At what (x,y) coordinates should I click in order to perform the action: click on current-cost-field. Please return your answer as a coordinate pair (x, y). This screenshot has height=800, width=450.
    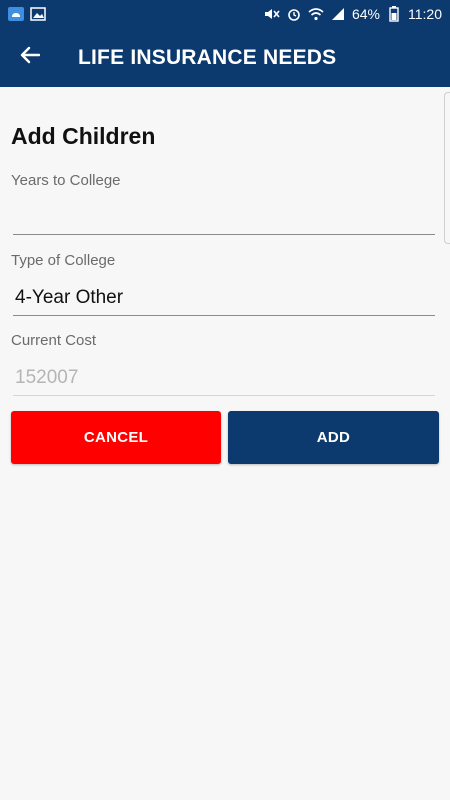
    Looking at the image, I should click on (224, 378).